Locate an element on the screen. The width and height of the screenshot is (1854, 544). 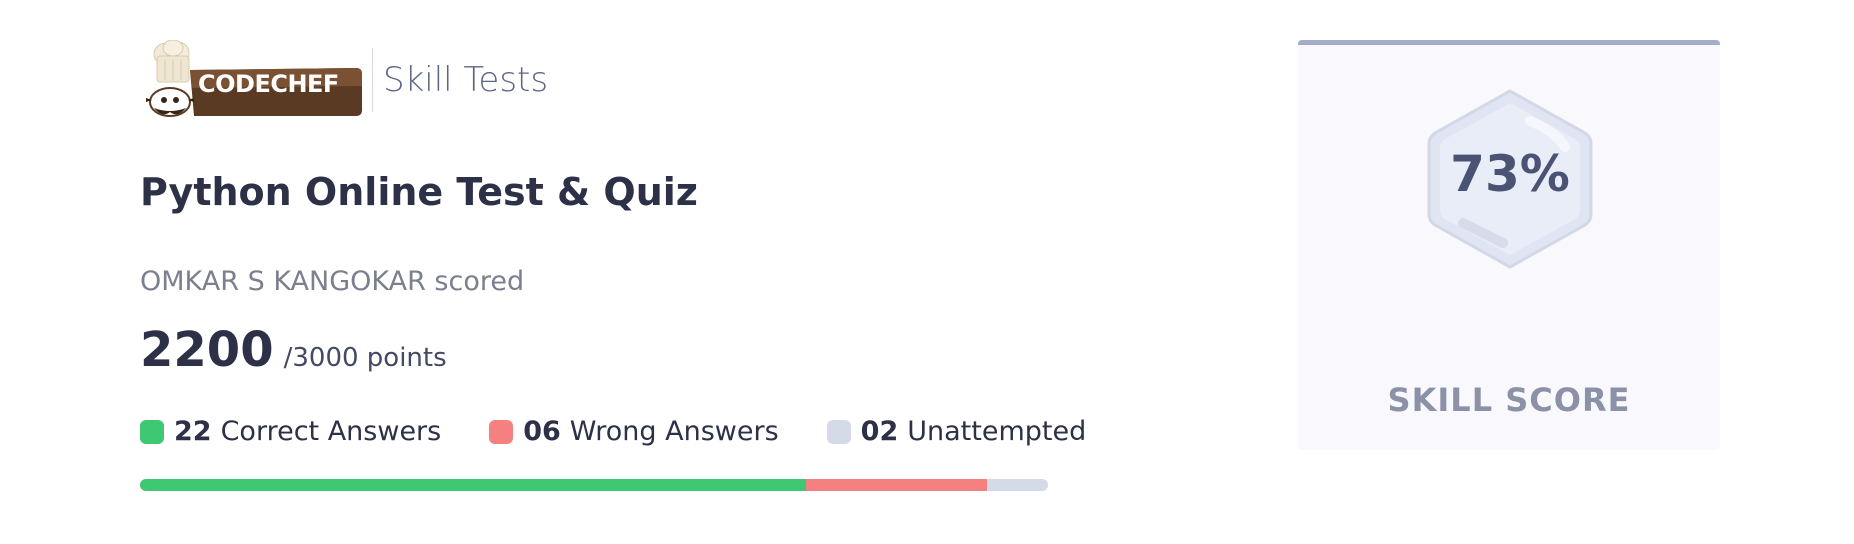
header-divider is located at coordinates (372, 80).